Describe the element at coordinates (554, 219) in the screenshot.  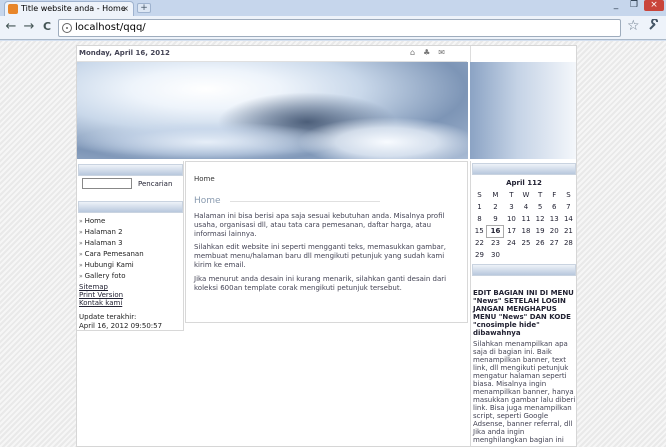
I see `calendar-day: 13` at that location.